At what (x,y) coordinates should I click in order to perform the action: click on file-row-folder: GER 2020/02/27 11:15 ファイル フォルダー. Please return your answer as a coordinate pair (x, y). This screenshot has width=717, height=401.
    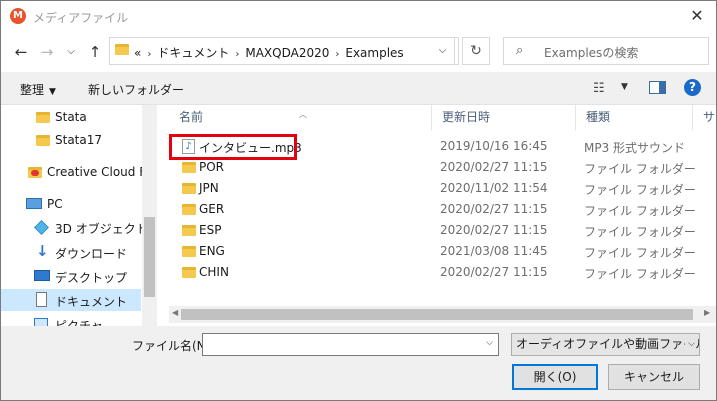
    Looking at the image, I should click on (439, 209).